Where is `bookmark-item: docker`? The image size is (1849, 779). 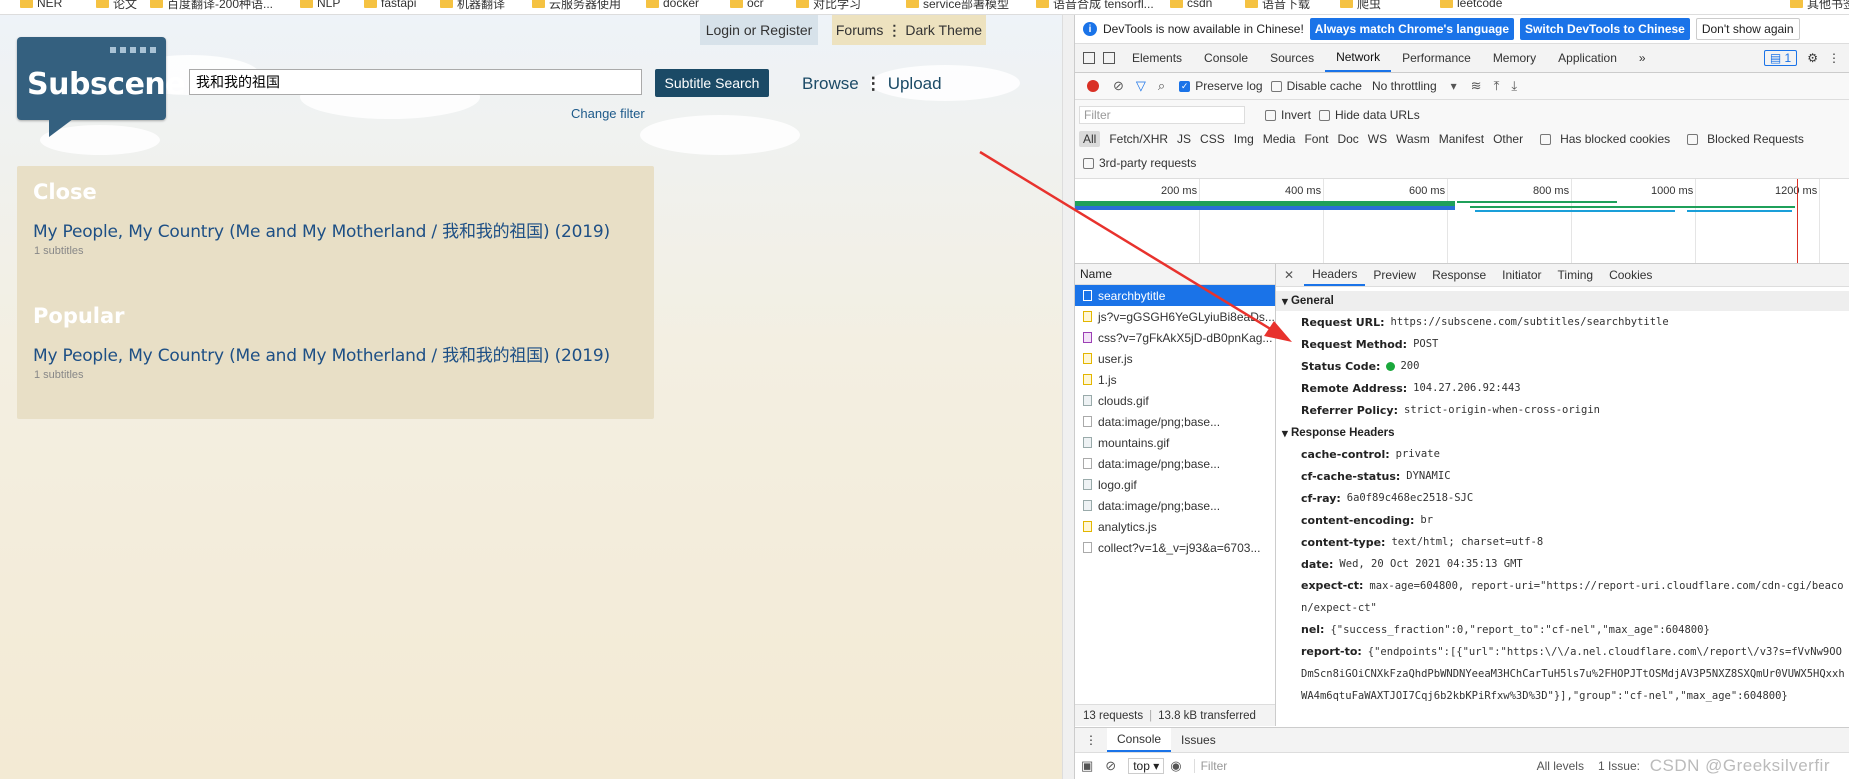 bookmark-item: docker is located at coordinates (672, 5).